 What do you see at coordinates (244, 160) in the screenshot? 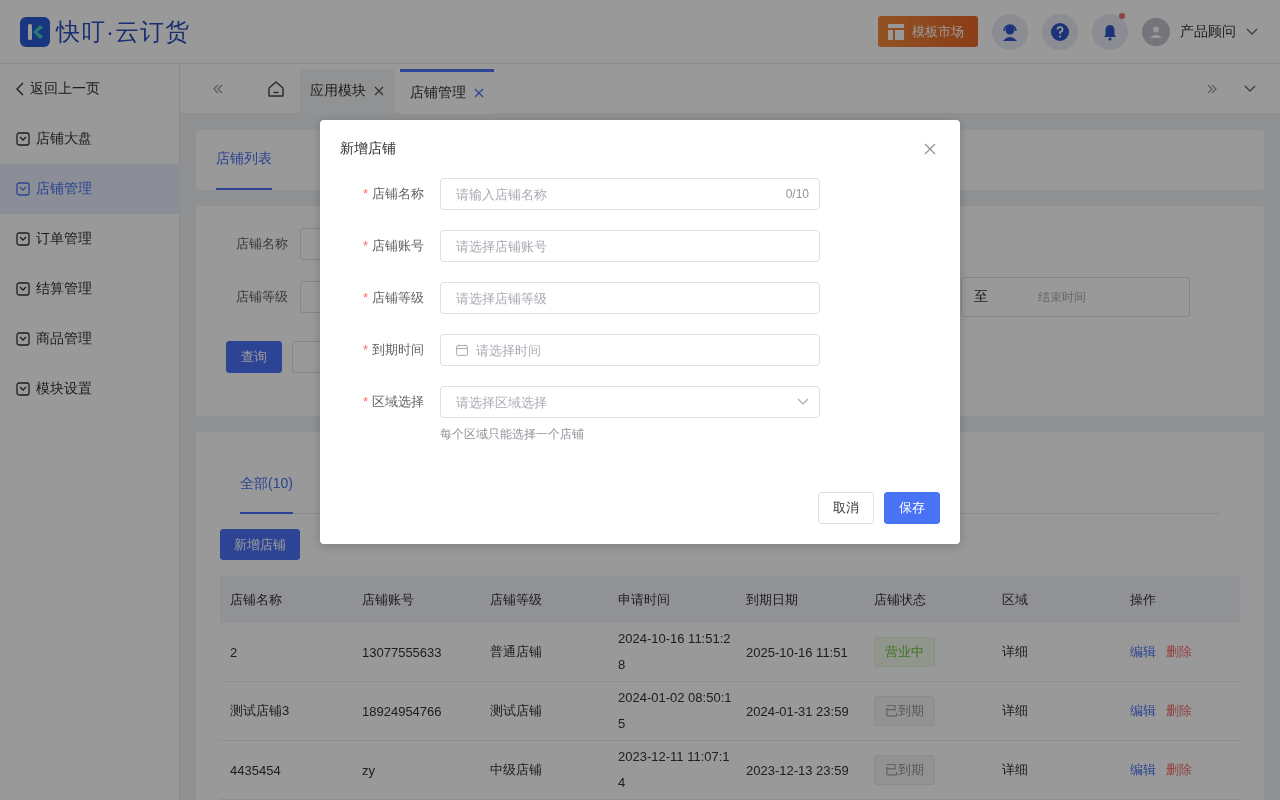
I see `section-tab: 店铺列表` at bounding box center [244, 160].